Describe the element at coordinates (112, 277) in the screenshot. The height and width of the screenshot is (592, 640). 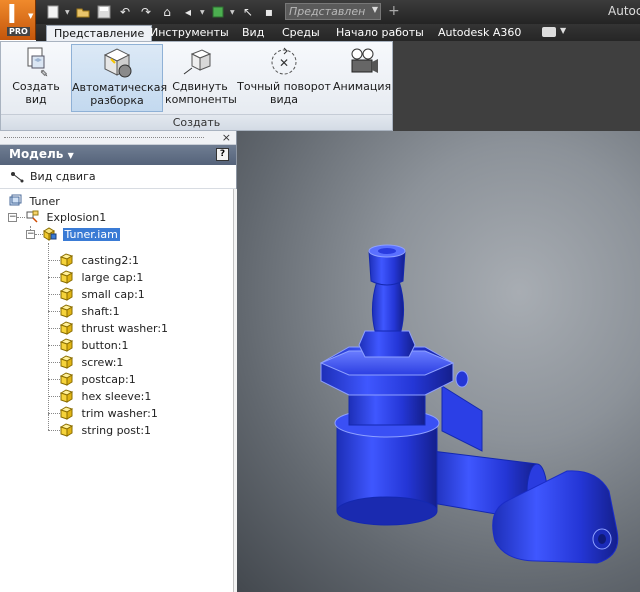
I see `tree-label-part: large cap:1` at that location.